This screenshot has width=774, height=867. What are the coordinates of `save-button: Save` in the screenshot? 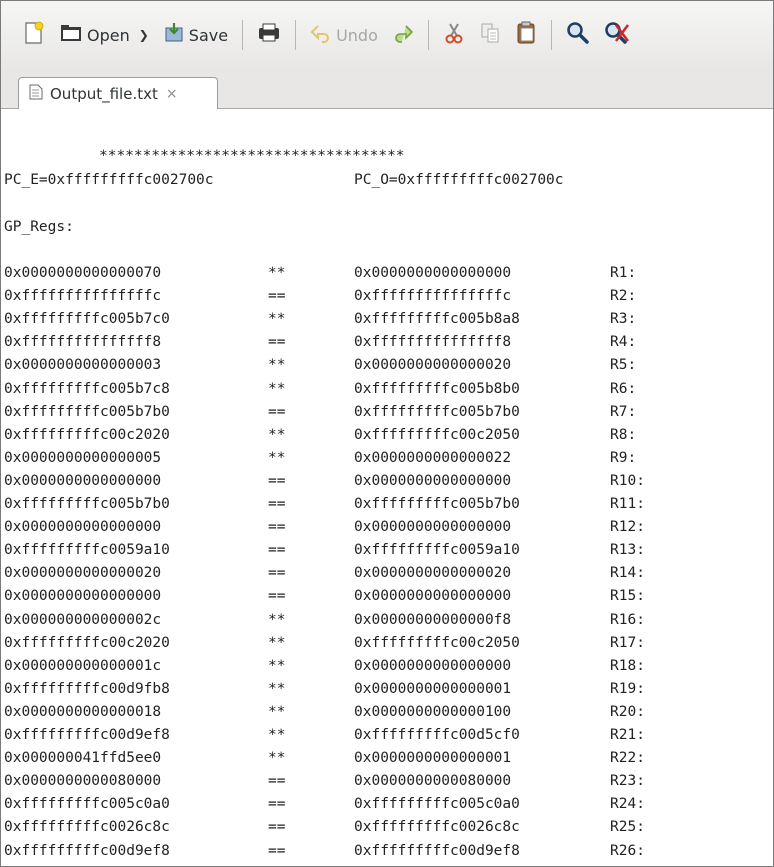 It's located at (195, 35).